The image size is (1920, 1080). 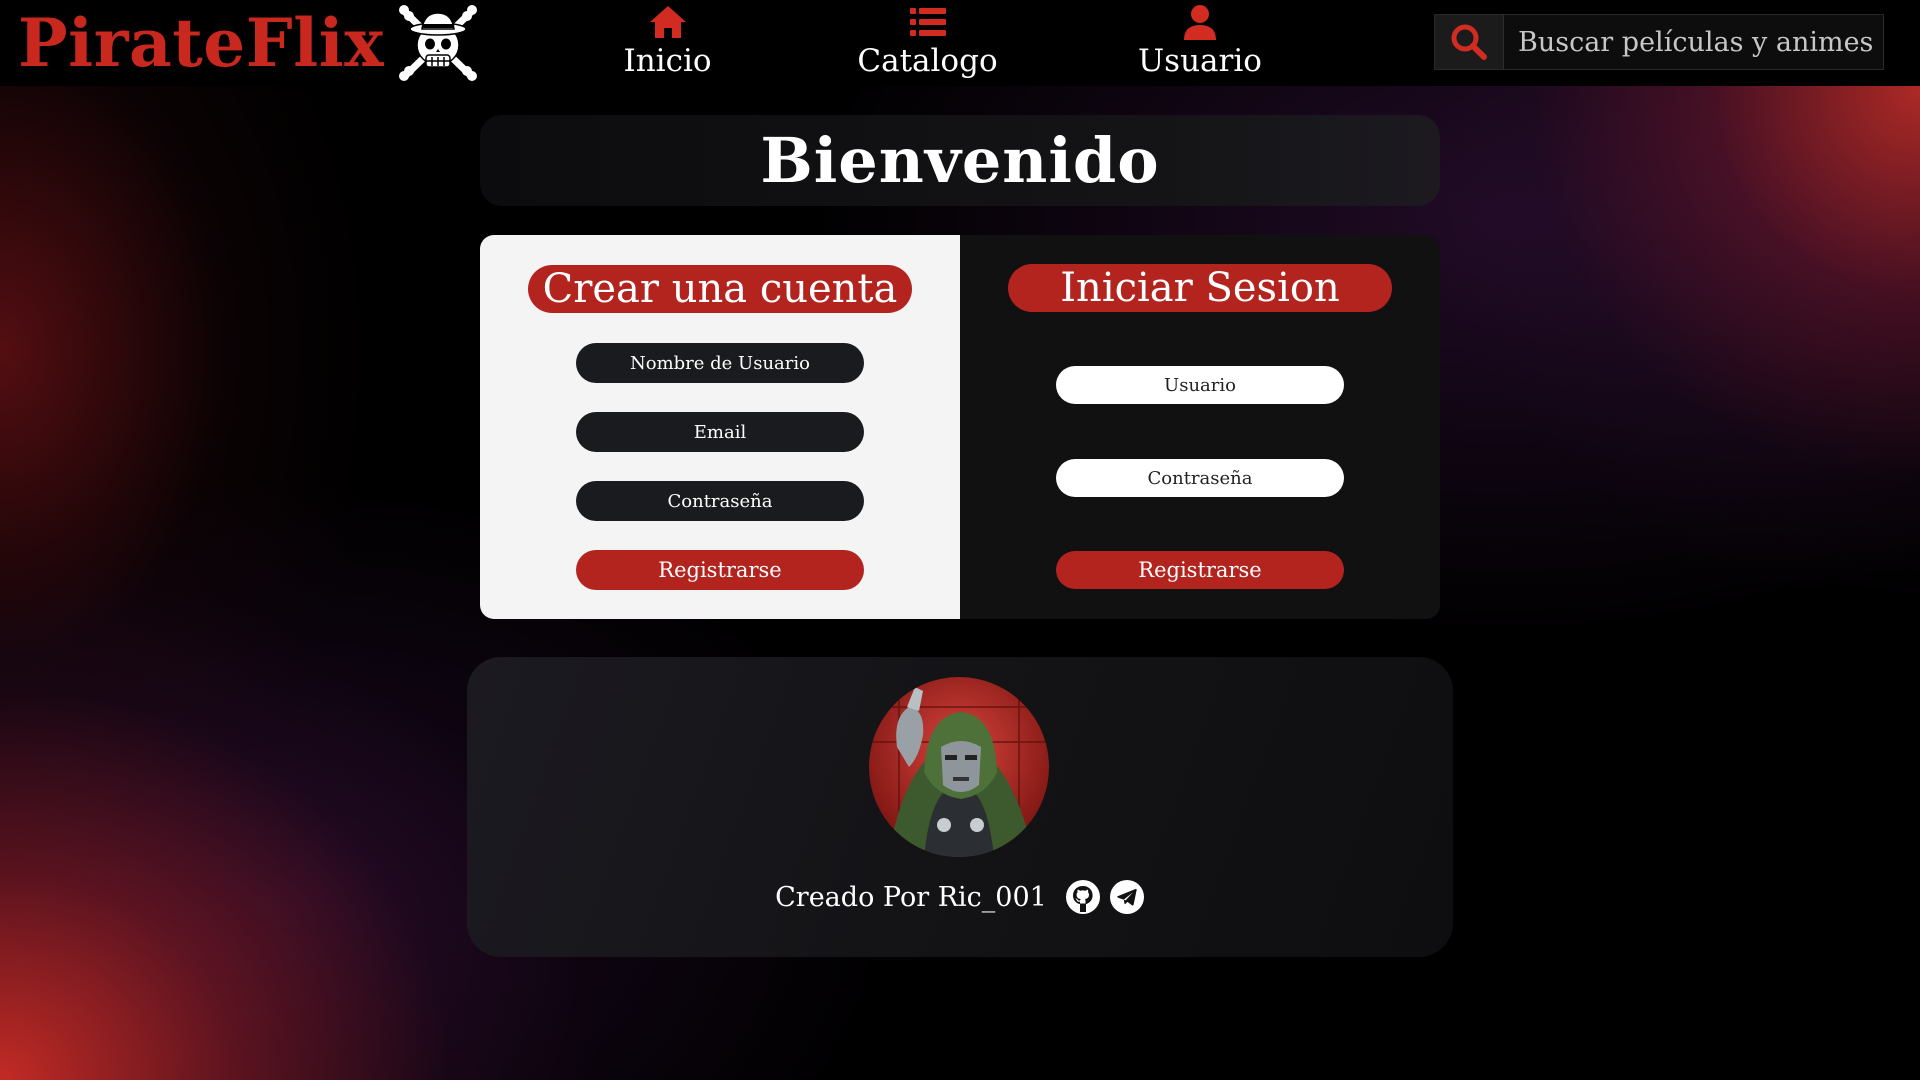 I want to click on user-icon, so click(x=1200, y=22).